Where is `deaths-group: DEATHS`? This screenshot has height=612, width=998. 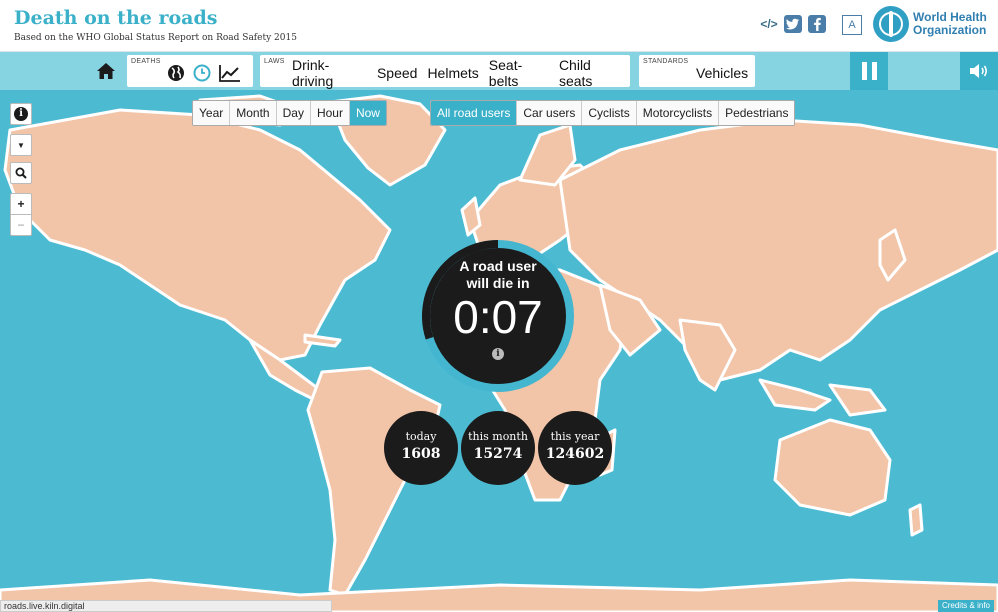 deaths-group: DEATHS is located at coordinates (190, 71).